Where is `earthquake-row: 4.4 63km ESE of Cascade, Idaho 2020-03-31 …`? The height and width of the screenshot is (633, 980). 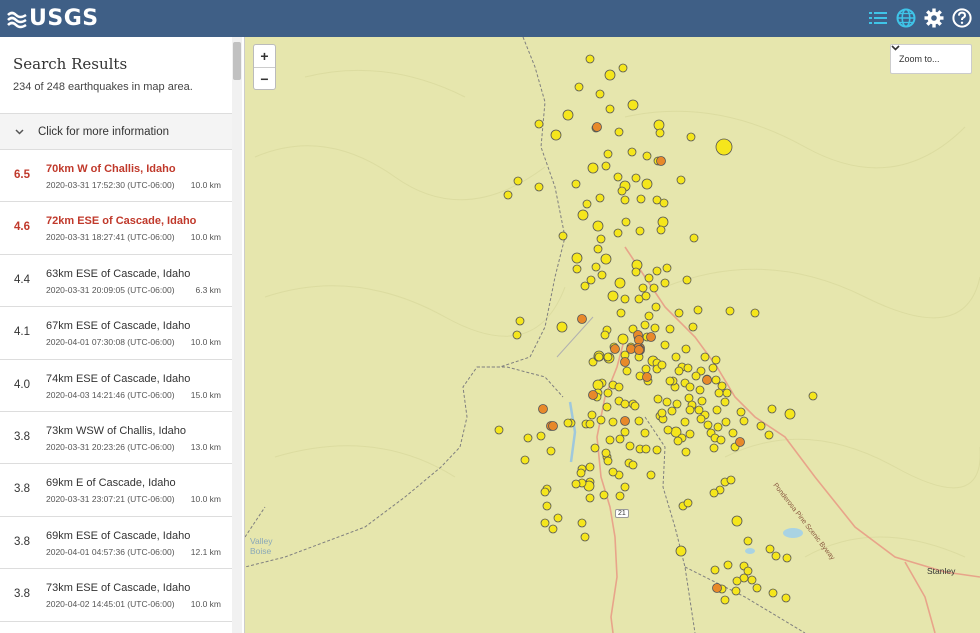
earthquake-row: 4.4 63km ESE of Cascade, Idaho 2020-03-31 … is located at coordinates (116, 281).